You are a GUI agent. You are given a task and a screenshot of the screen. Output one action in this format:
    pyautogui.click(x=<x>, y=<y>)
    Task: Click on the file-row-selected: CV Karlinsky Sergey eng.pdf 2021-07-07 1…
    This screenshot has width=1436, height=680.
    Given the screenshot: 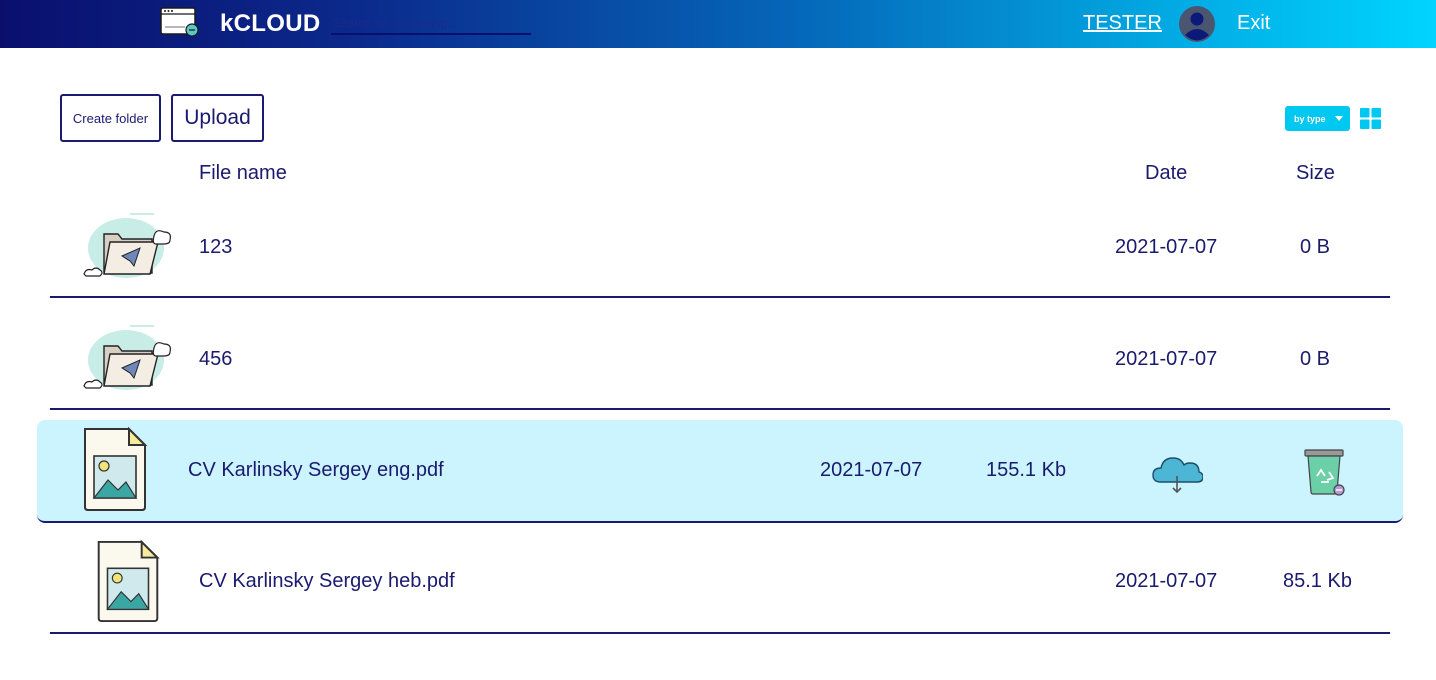 What is the action you would take?
    pyautogui.click(x=720, y=471)
    